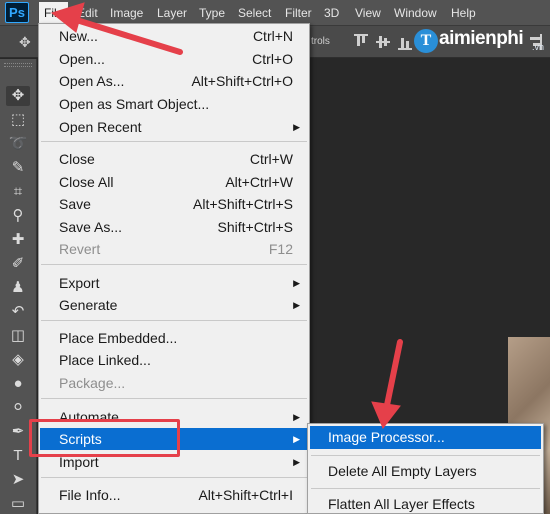  I want to click on healing-brush-tool-icon: ✚, so click(18, 240).